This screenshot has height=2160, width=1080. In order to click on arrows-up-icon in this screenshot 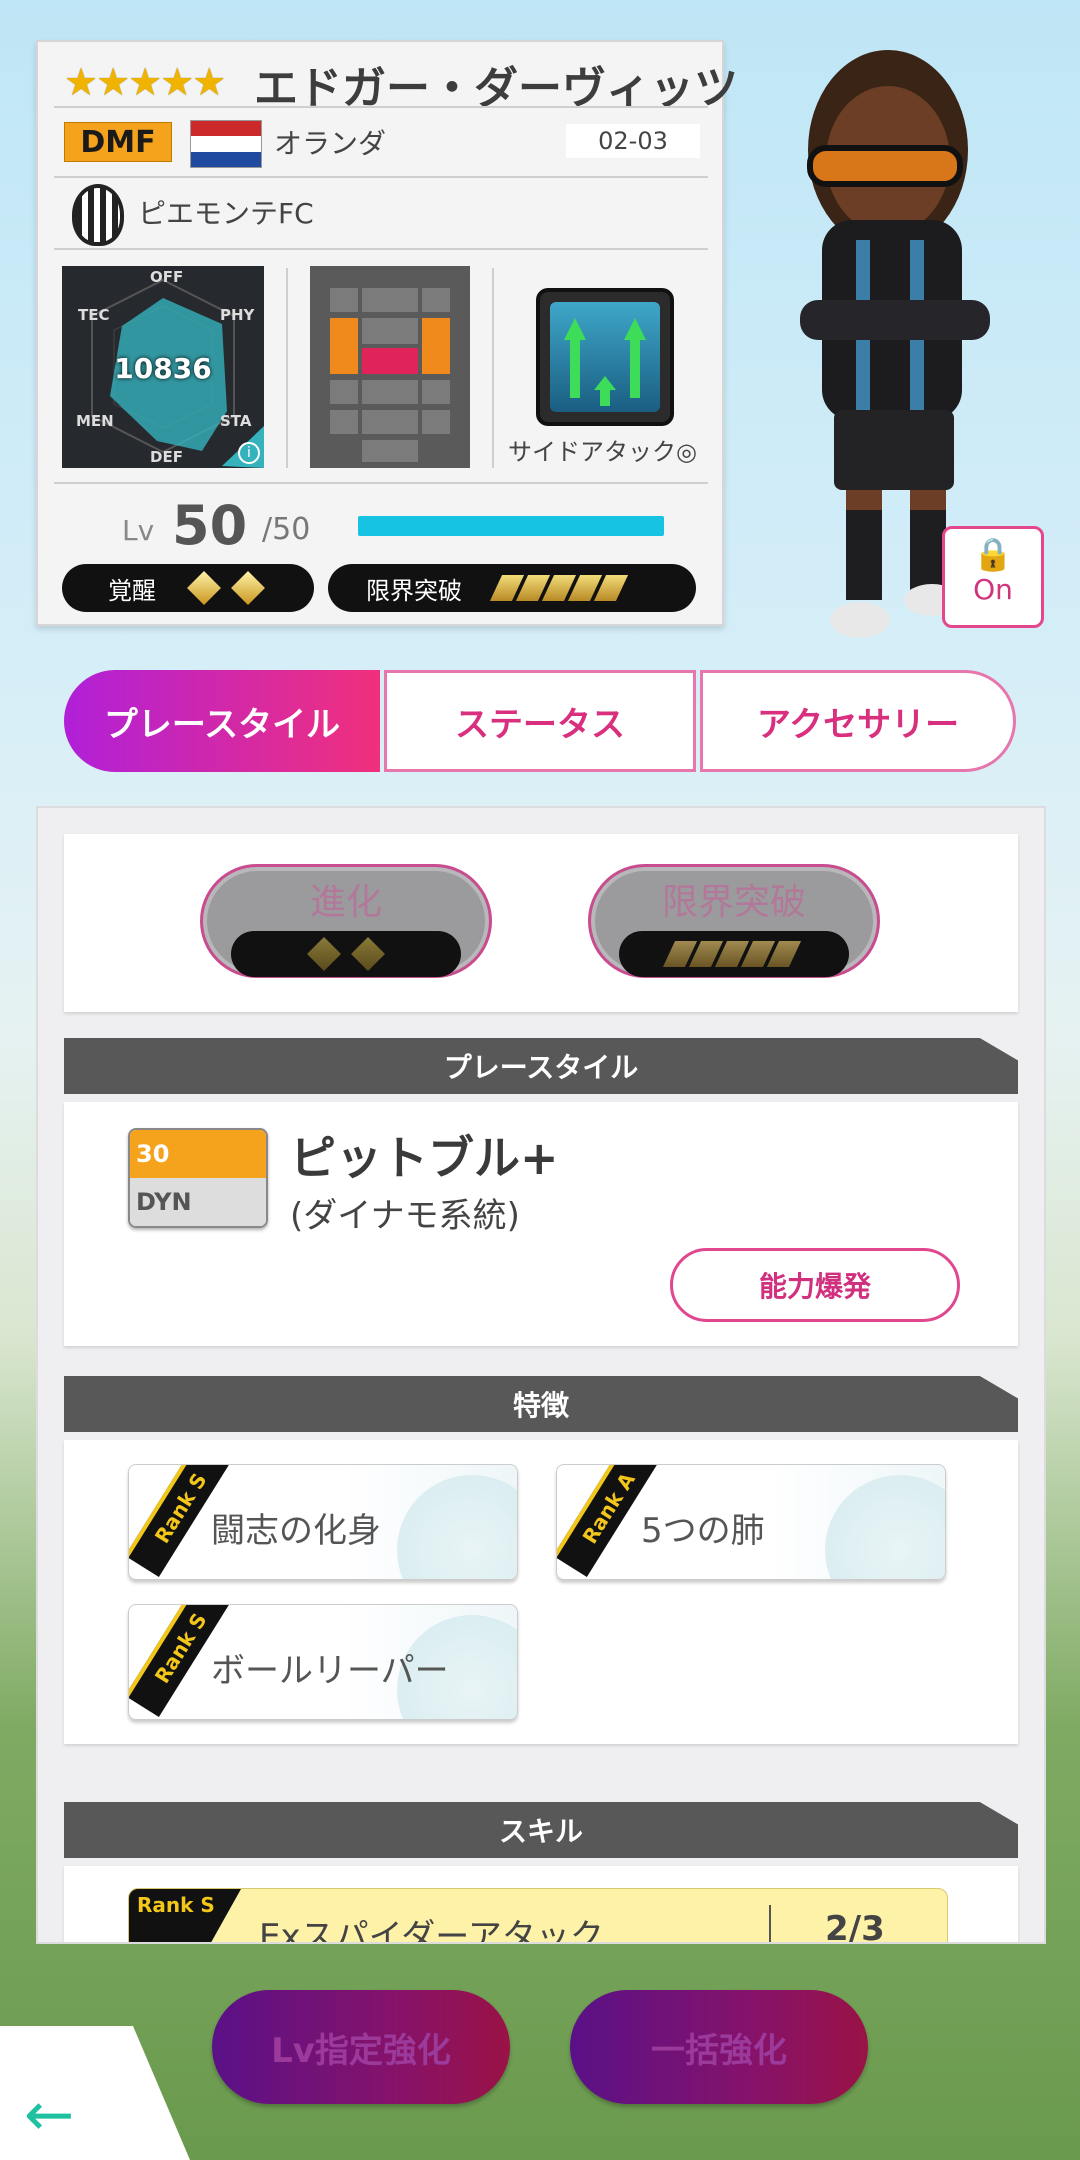, I will do `click(603, 365)`.